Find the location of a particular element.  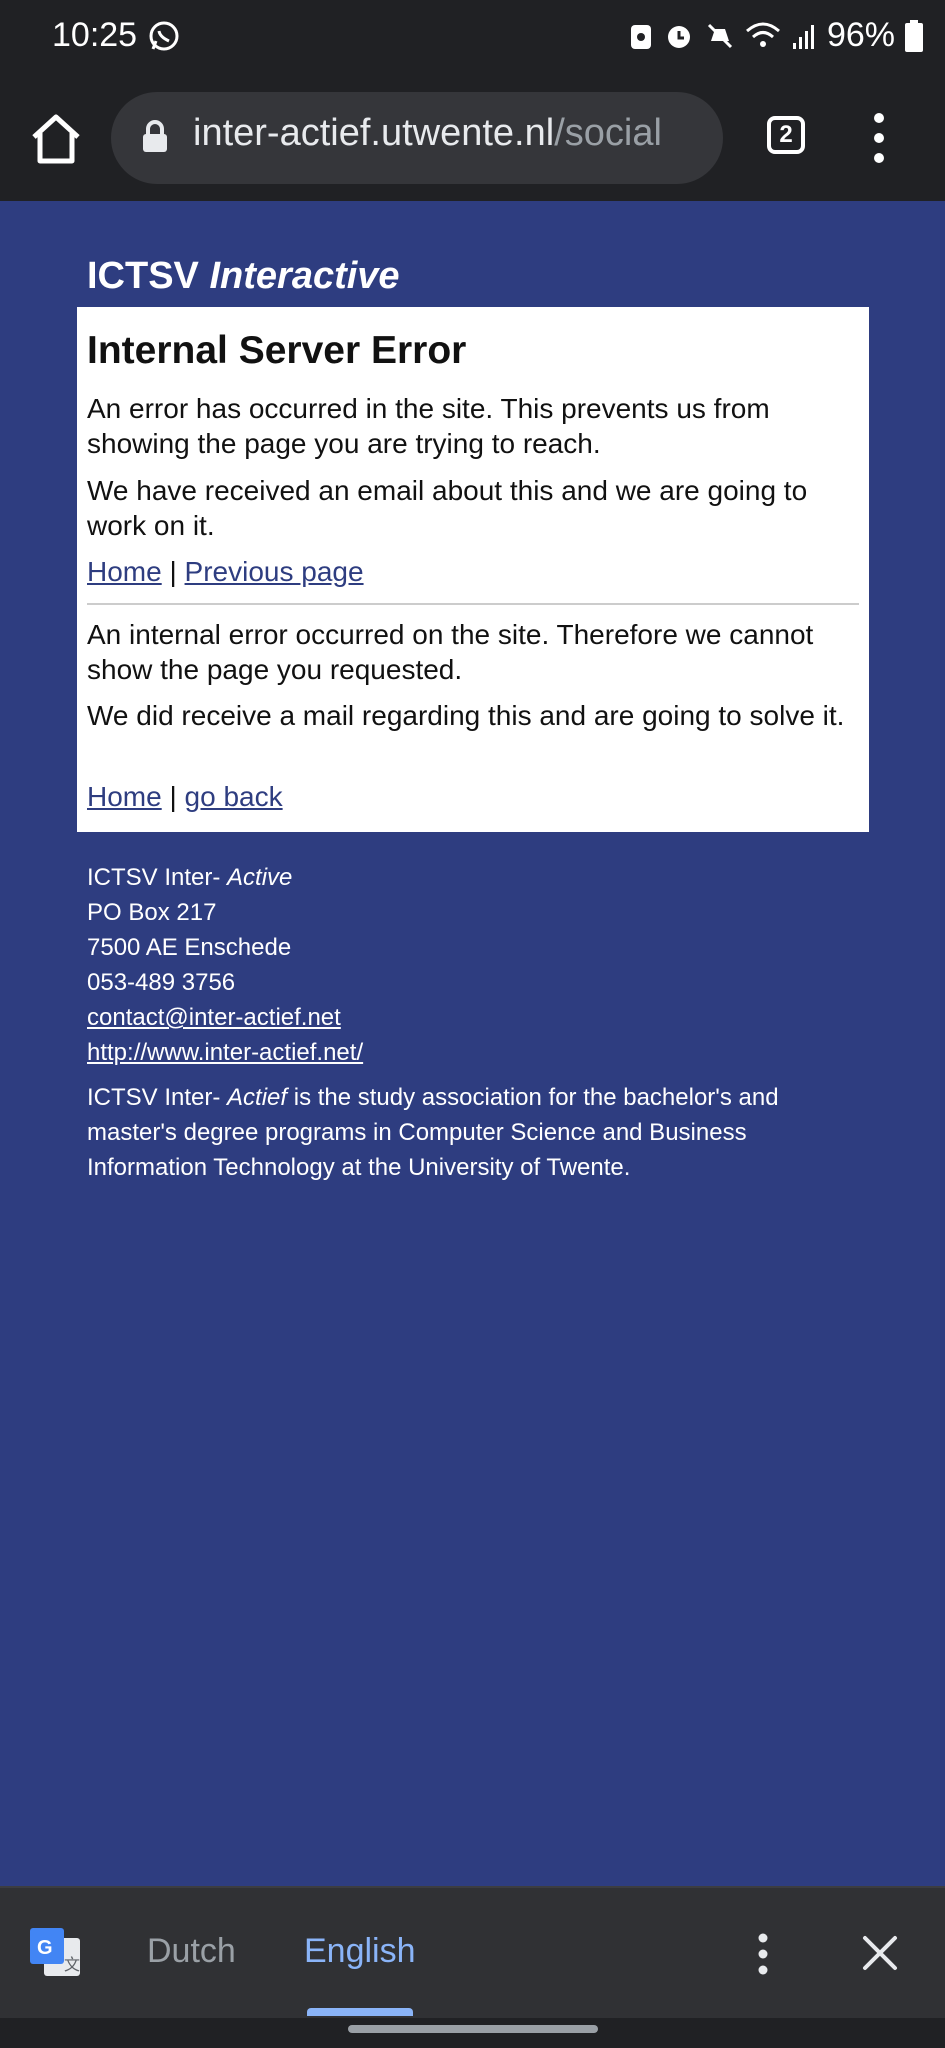

url-path: /social is located at coordinates (608, 133).